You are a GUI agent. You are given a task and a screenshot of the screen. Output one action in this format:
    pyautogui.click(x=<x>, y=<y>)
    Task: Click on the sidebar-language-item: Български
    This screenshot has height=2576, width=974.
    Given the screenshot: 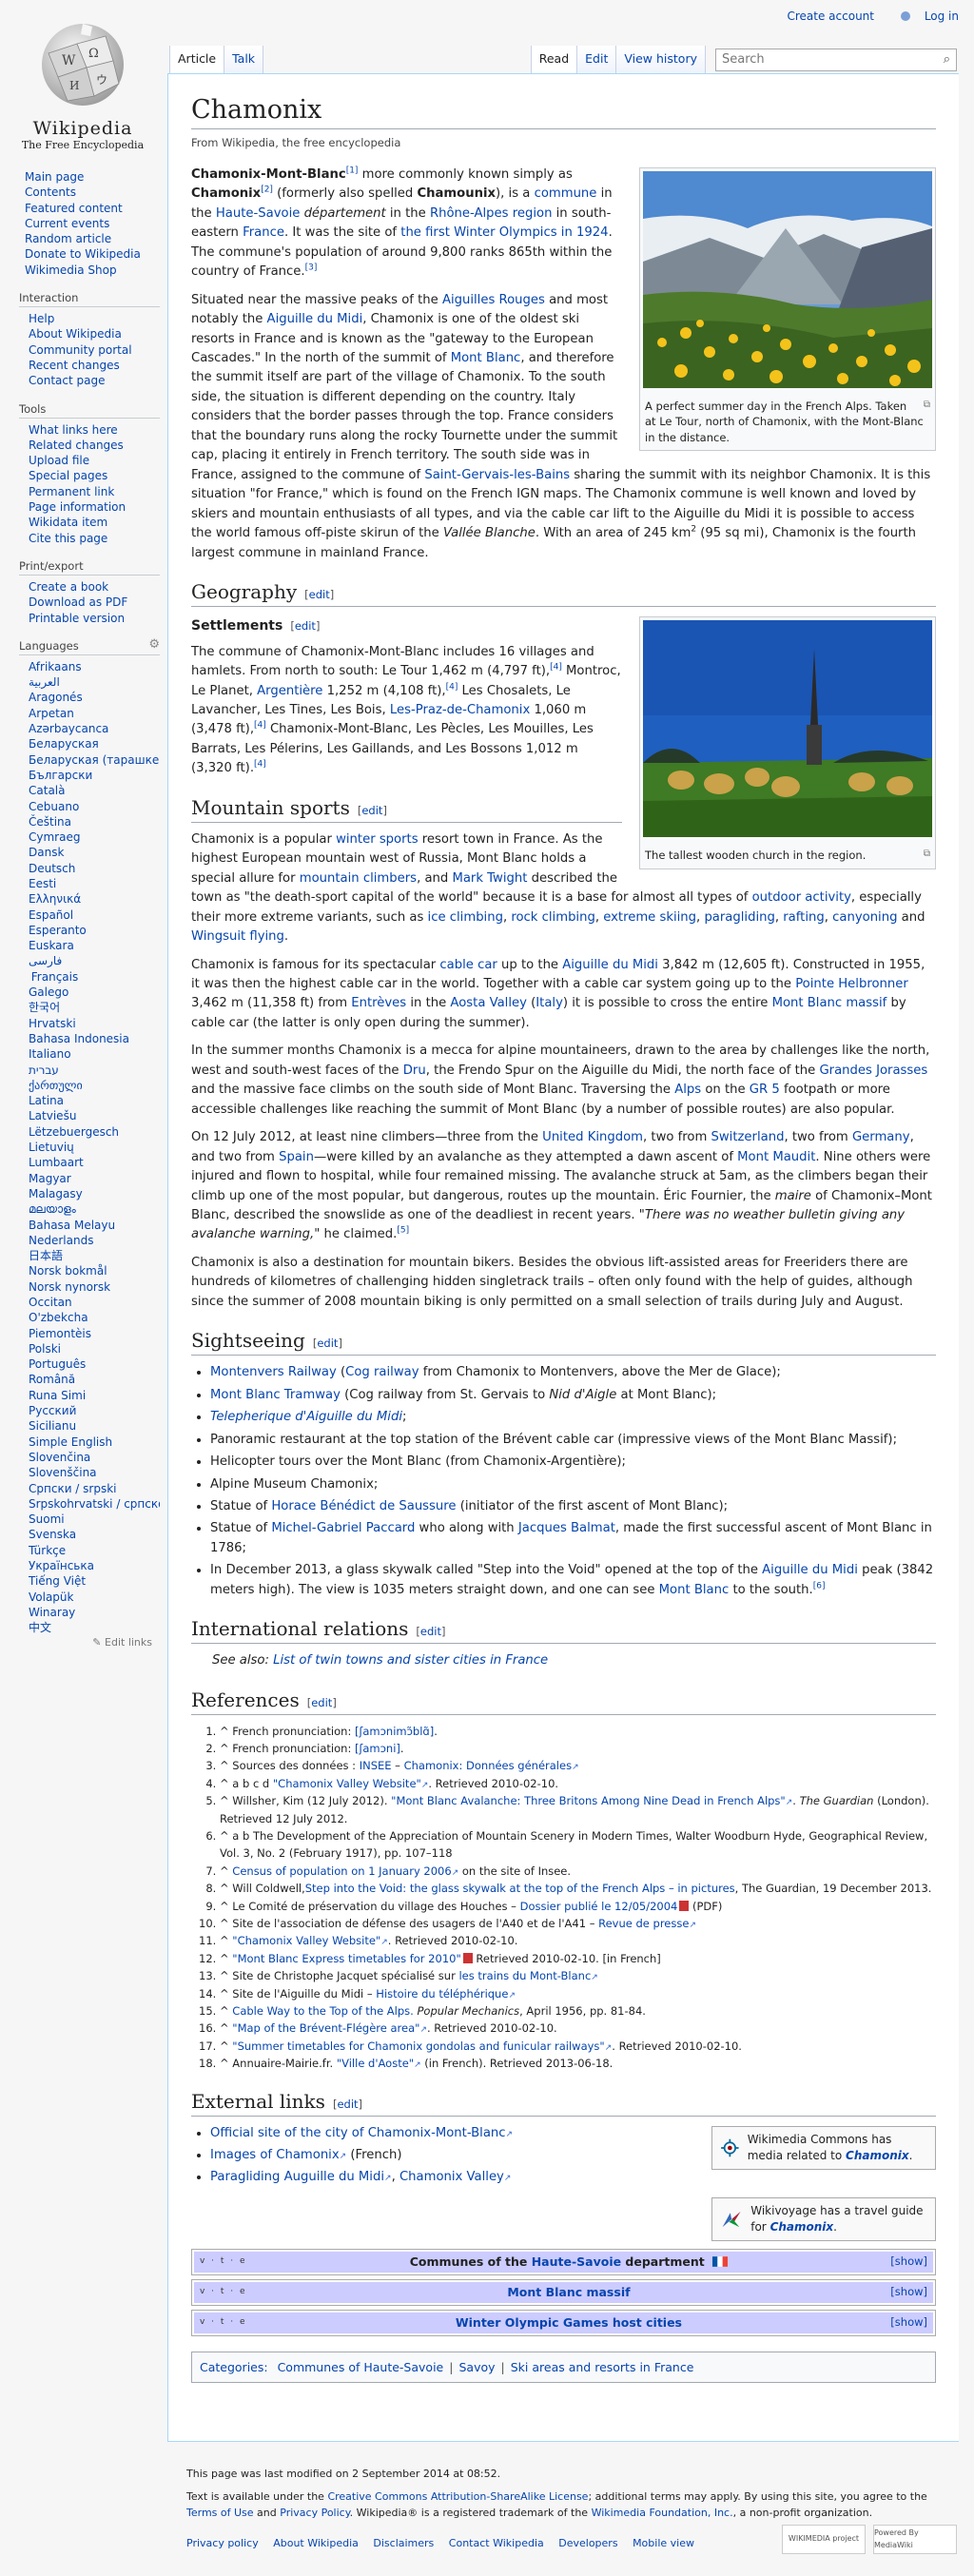 What is the action you would take?
    pyautogui.click(x=95, y=776)
    